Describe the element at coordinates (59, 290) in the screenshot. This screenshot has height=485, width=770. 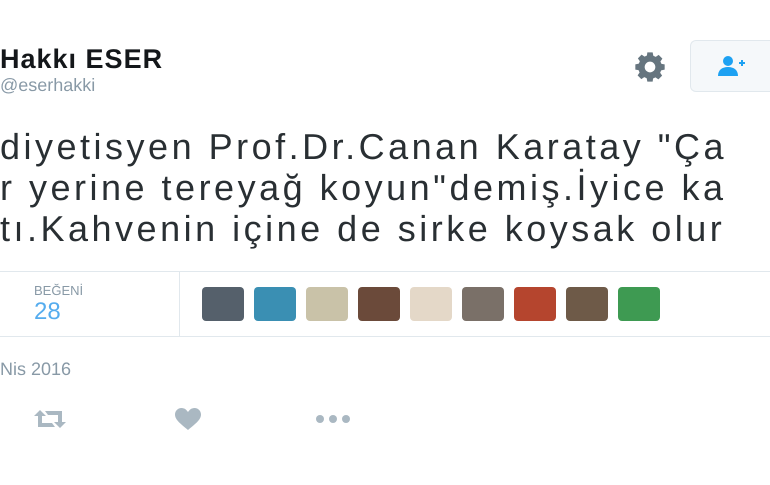
I see `likes-label: BEĞENİ` at that location.